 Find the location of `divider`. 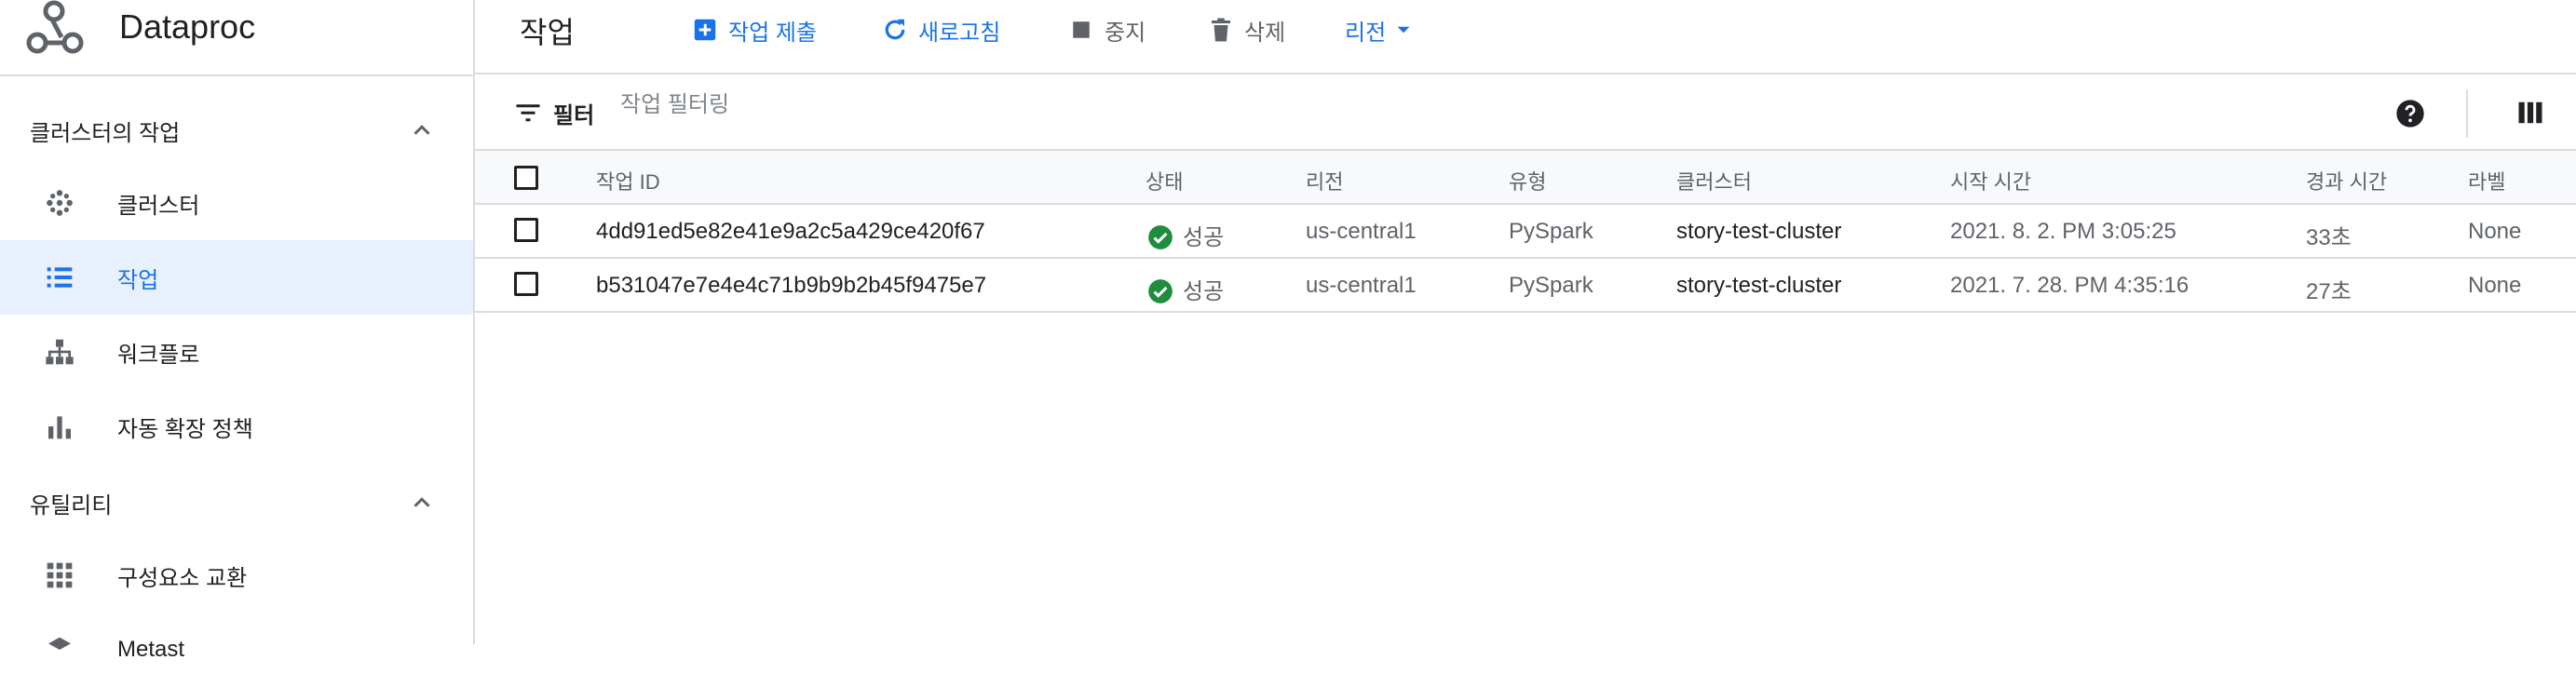

divider is located at coordinates (2467, 114).